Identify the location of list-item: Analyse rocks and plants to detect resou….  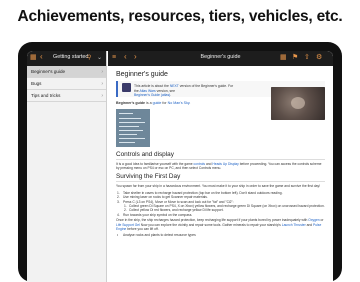
(220, 235).